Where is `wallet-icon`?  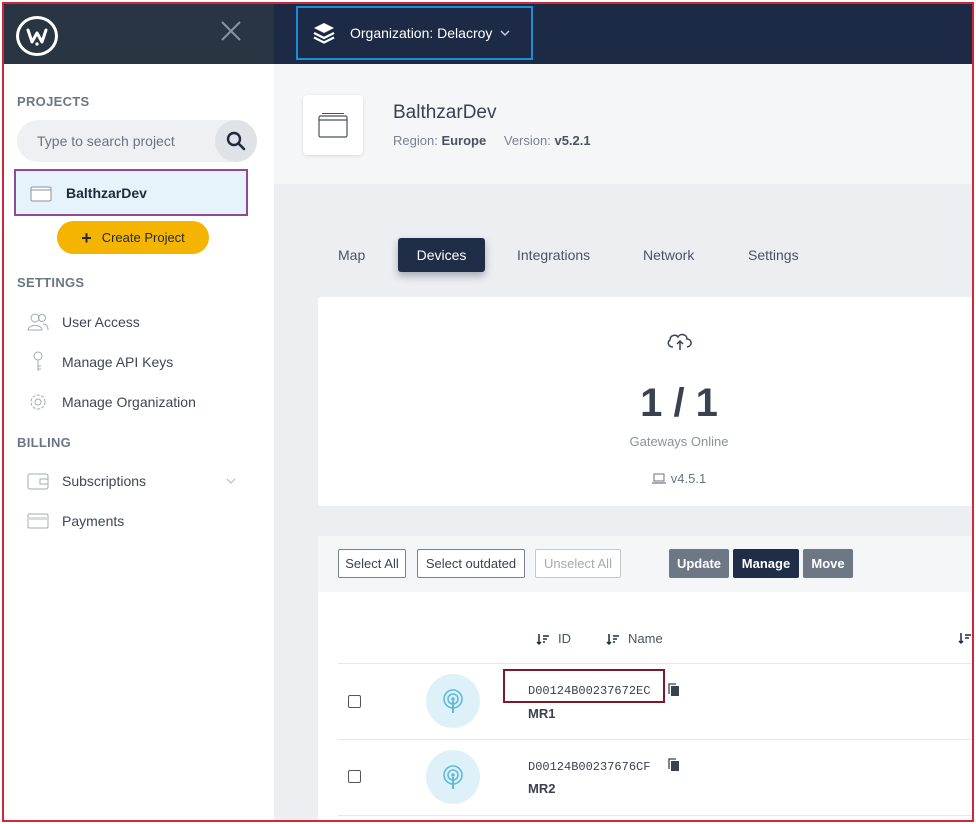 wallet-icon is located at coordinates (38, 481).